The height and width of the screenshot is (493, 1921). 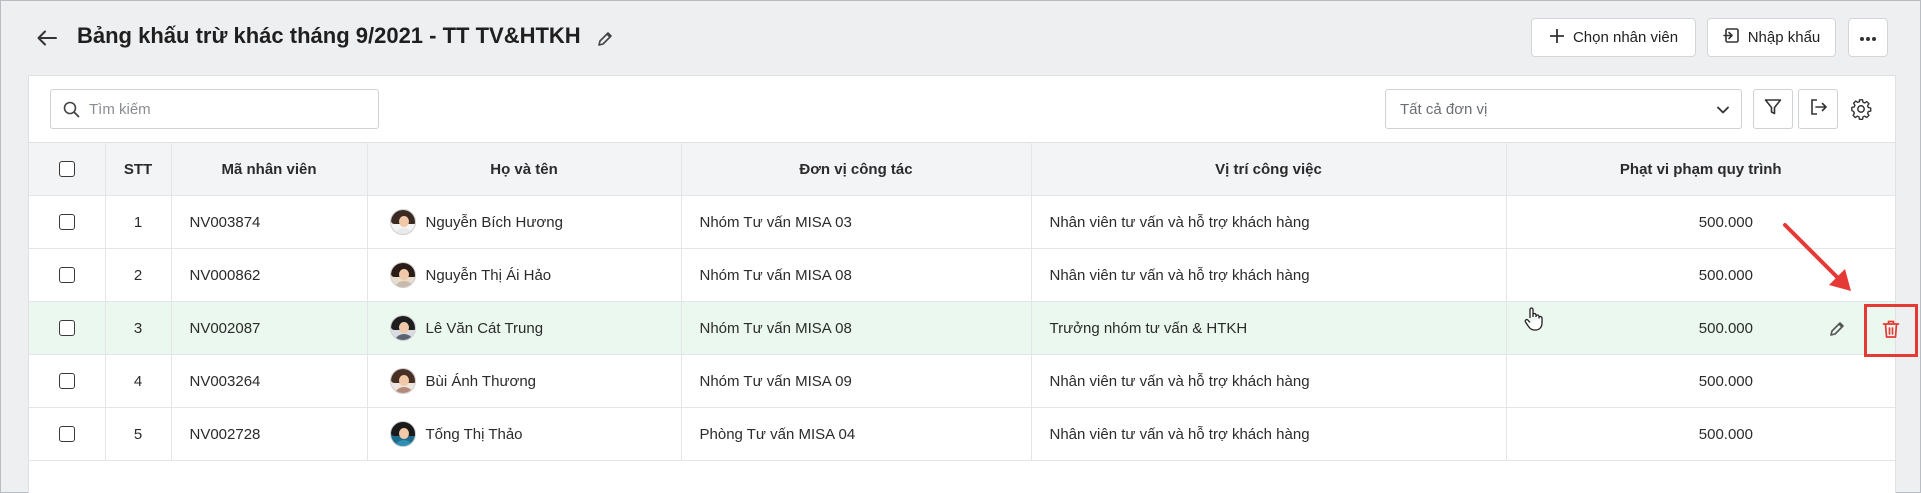 I want to click on choose-employee-button: Chọn nhân viên, so click(x=1613, y=37).